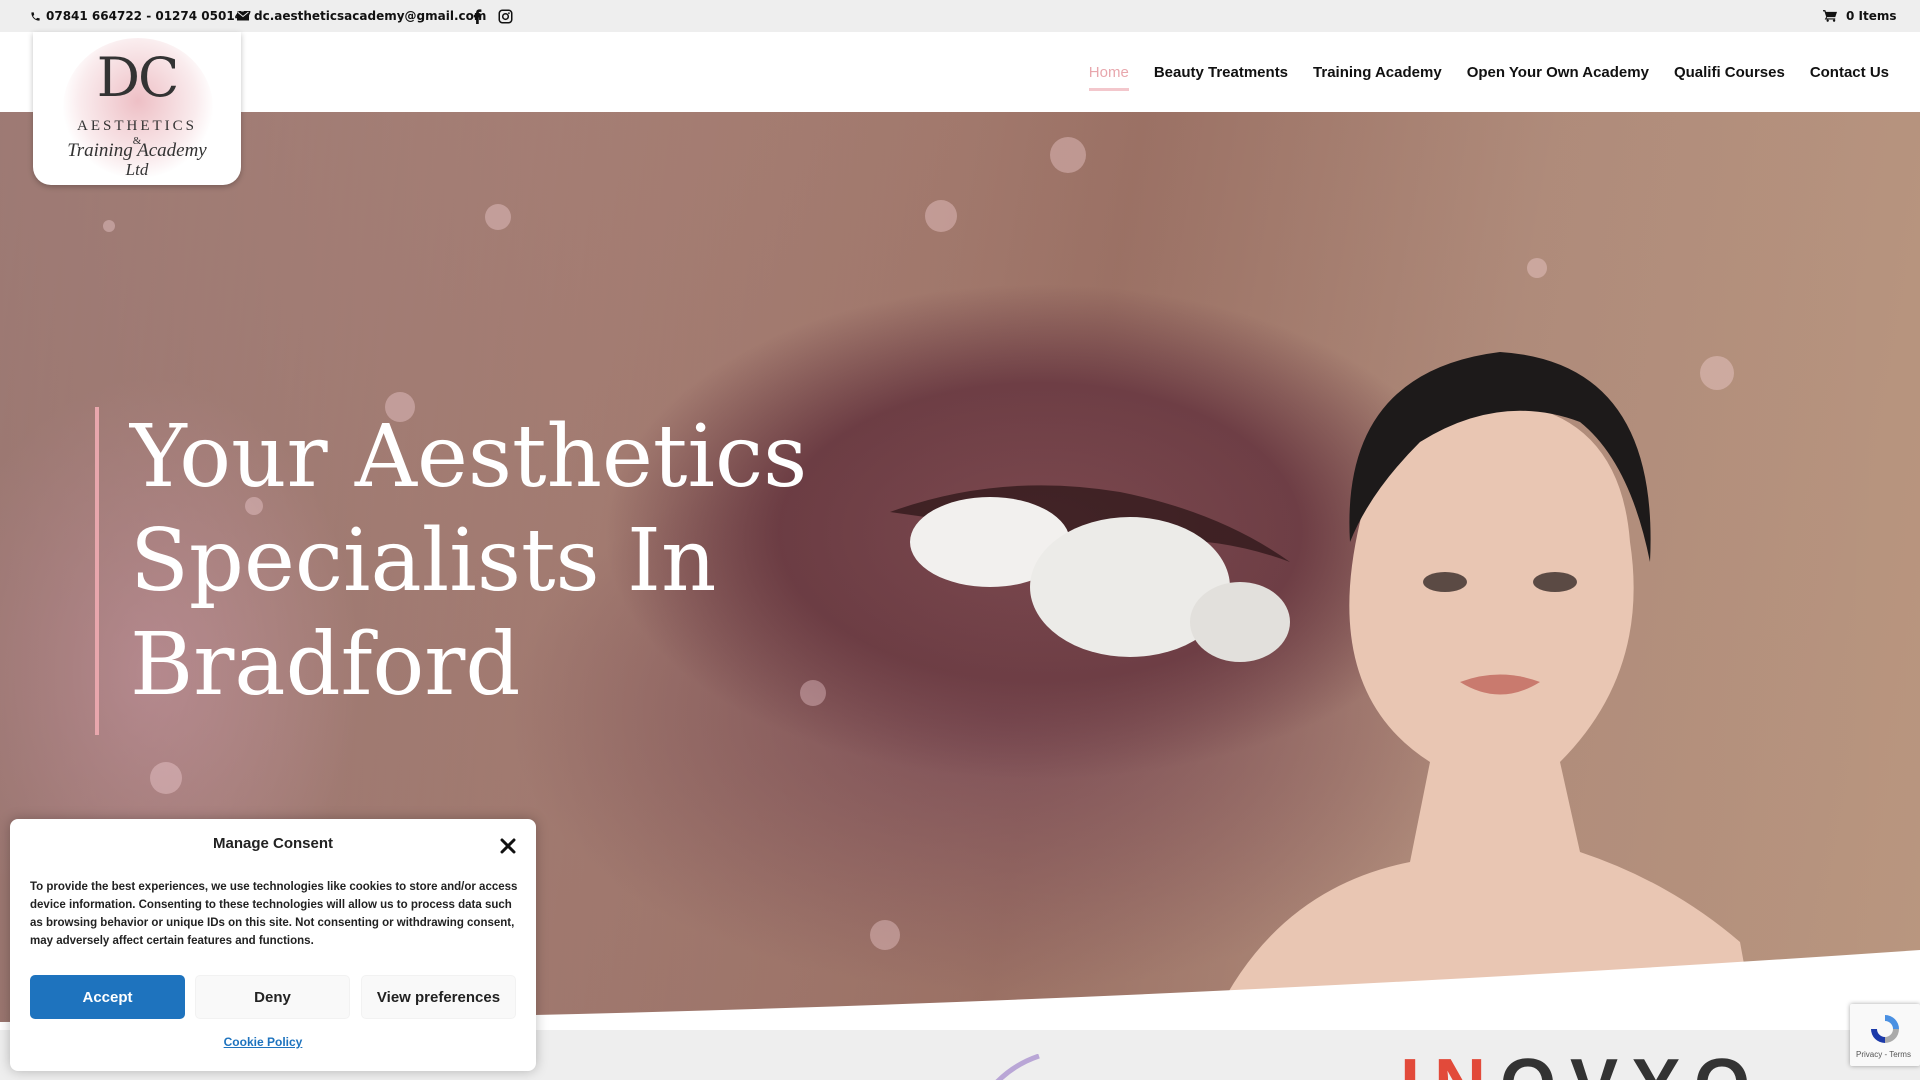 The image size is (1920, 1080). I want to click on nav-contact-us: Contact Us, so click(1849, 72).